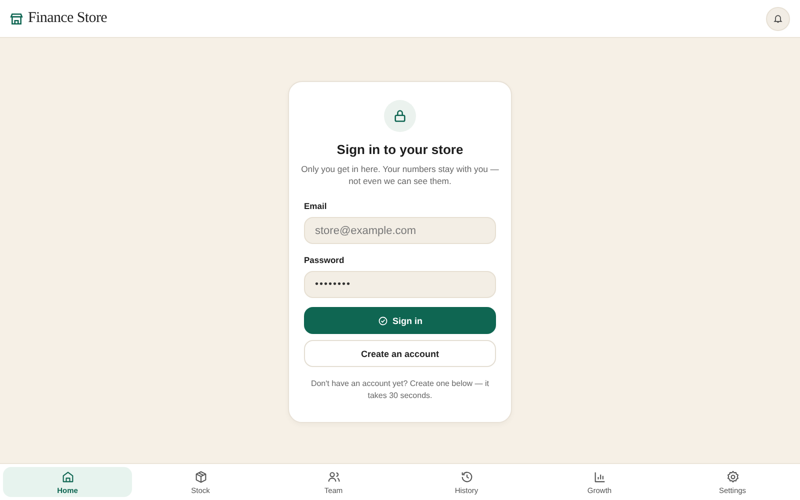  Describe the element at coordinates (733, 477) in the screenshot. I see `settings-icon` at that location.